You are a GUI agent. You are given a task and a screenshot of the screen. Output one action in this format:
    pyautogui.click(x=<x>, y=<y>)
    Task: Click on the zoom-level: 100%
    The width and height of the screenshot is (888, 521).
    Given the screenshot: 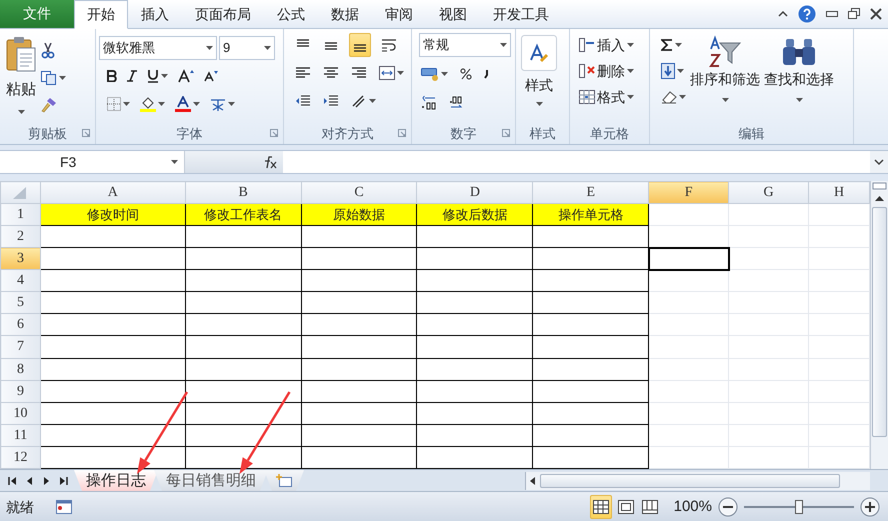 What is the action you would take?
    pyautogui.click(x=693, y=507)
    